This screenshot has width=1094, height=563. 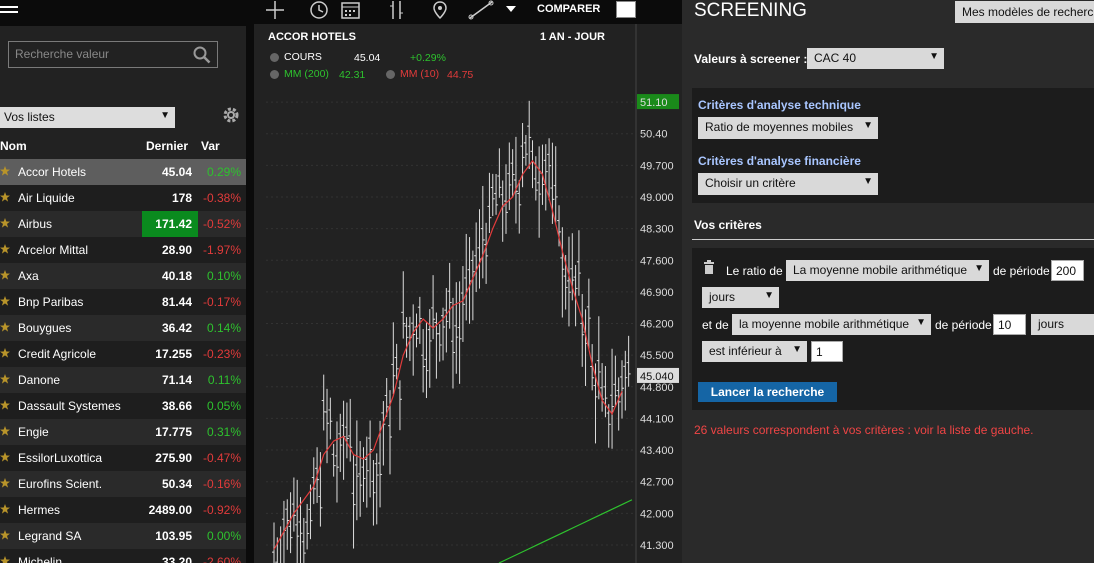 What do you see at coordinates (221, 354) in the screenshot?
I see `row-var: -0.23%` at bounding box center [221, 354].